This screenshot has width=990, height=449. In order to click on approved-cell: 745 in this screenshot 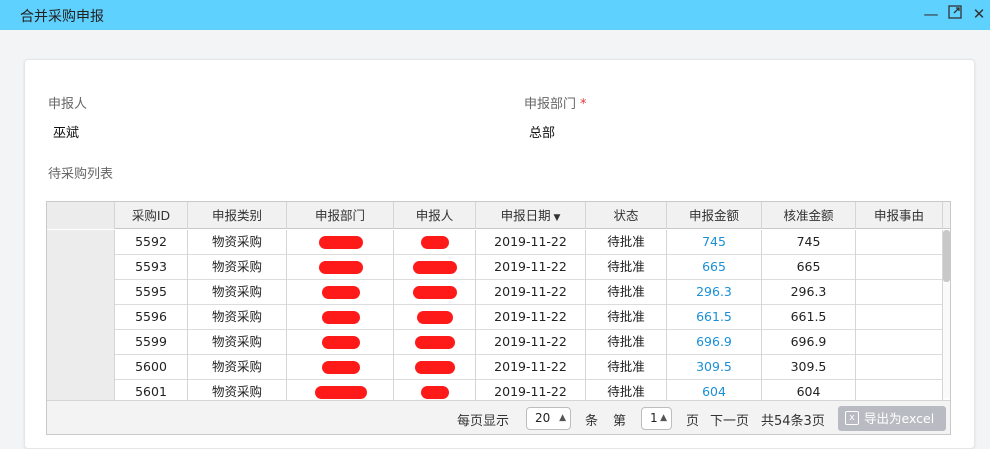, I will do `click(809, 242)`.